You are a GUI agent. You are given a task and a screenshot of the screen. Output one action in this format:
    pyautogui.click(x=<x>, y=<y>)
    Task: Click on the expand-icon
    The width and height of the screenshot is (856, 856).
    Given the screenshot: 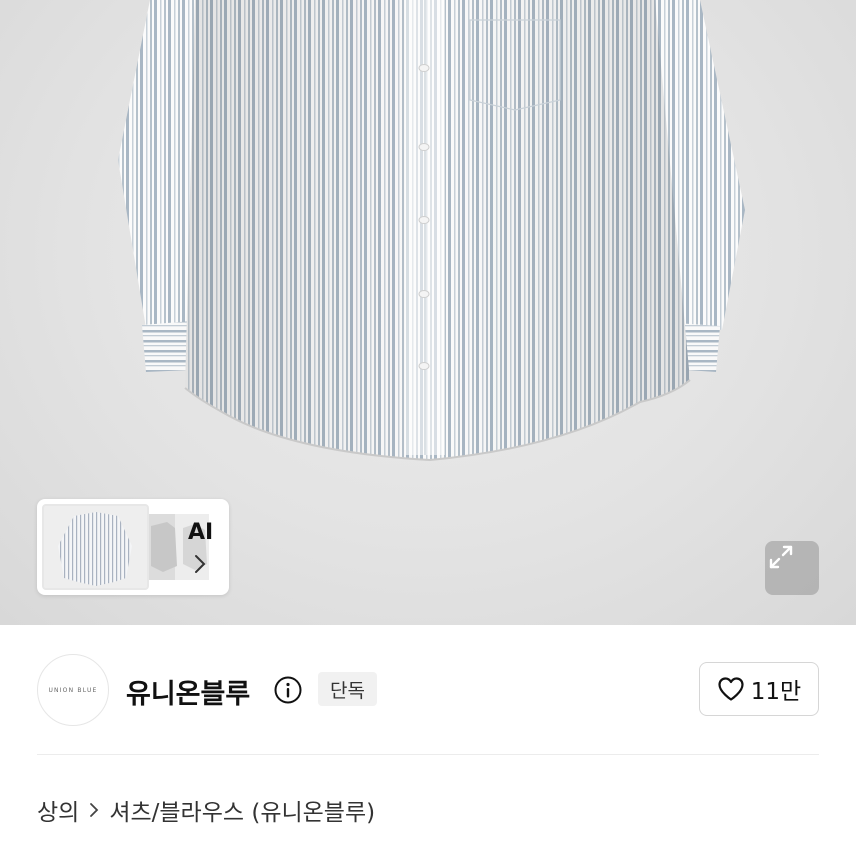 What is the action you would take?
    pyautogui.click(x=781, y=557)
    